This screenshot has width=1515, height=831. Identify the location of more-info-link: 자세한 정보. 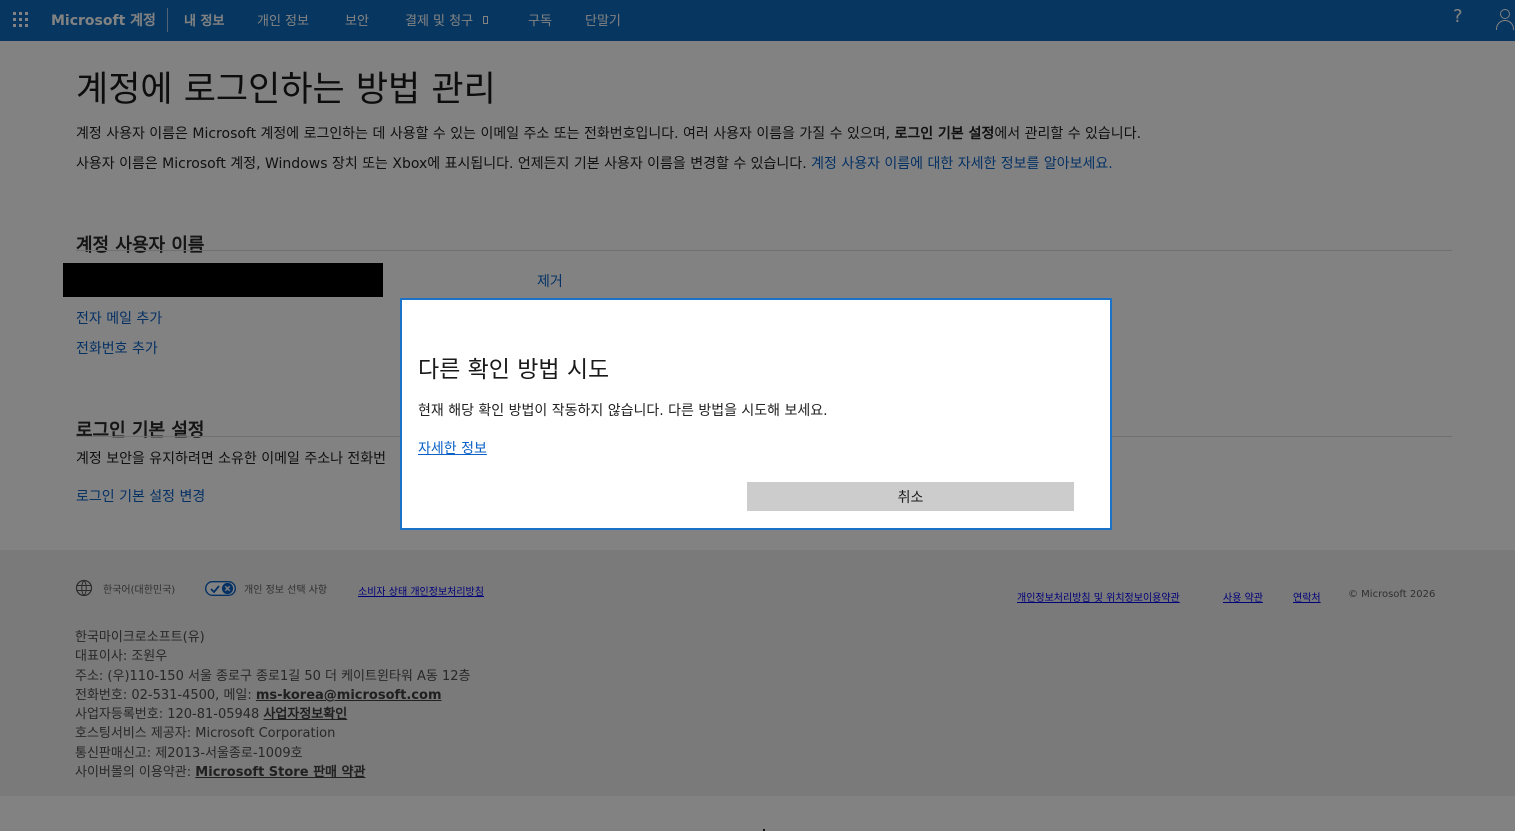
(452, 448).